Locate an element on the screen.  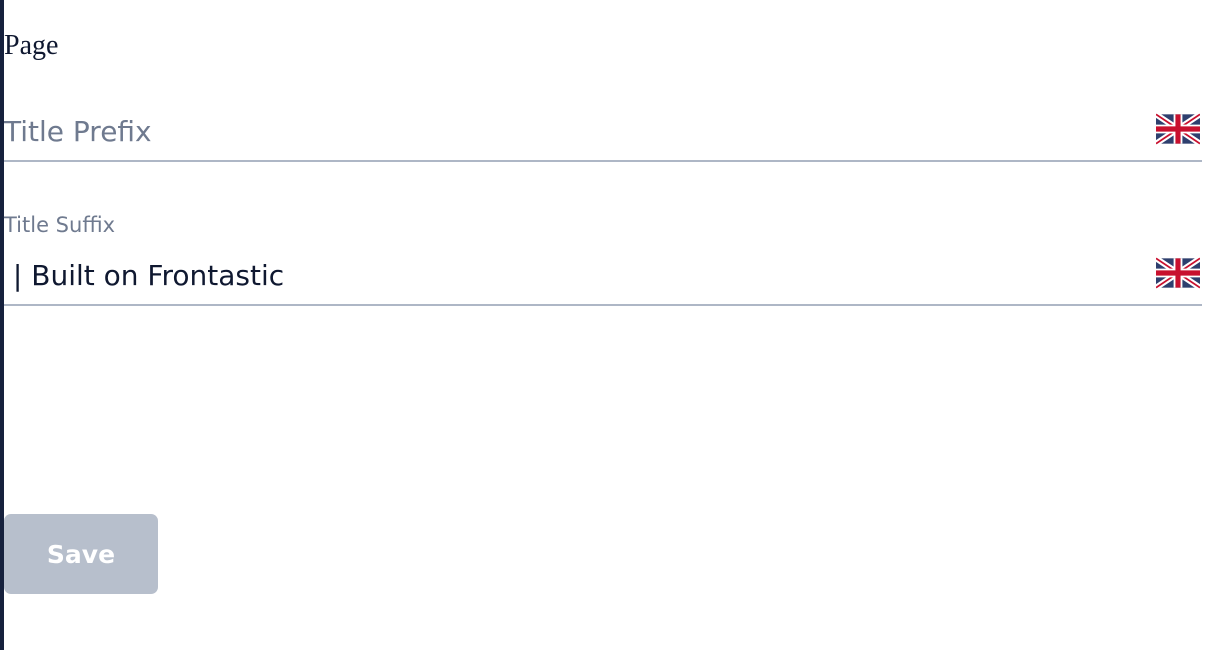
title-prefix-input is located at coordinates (574, 131).